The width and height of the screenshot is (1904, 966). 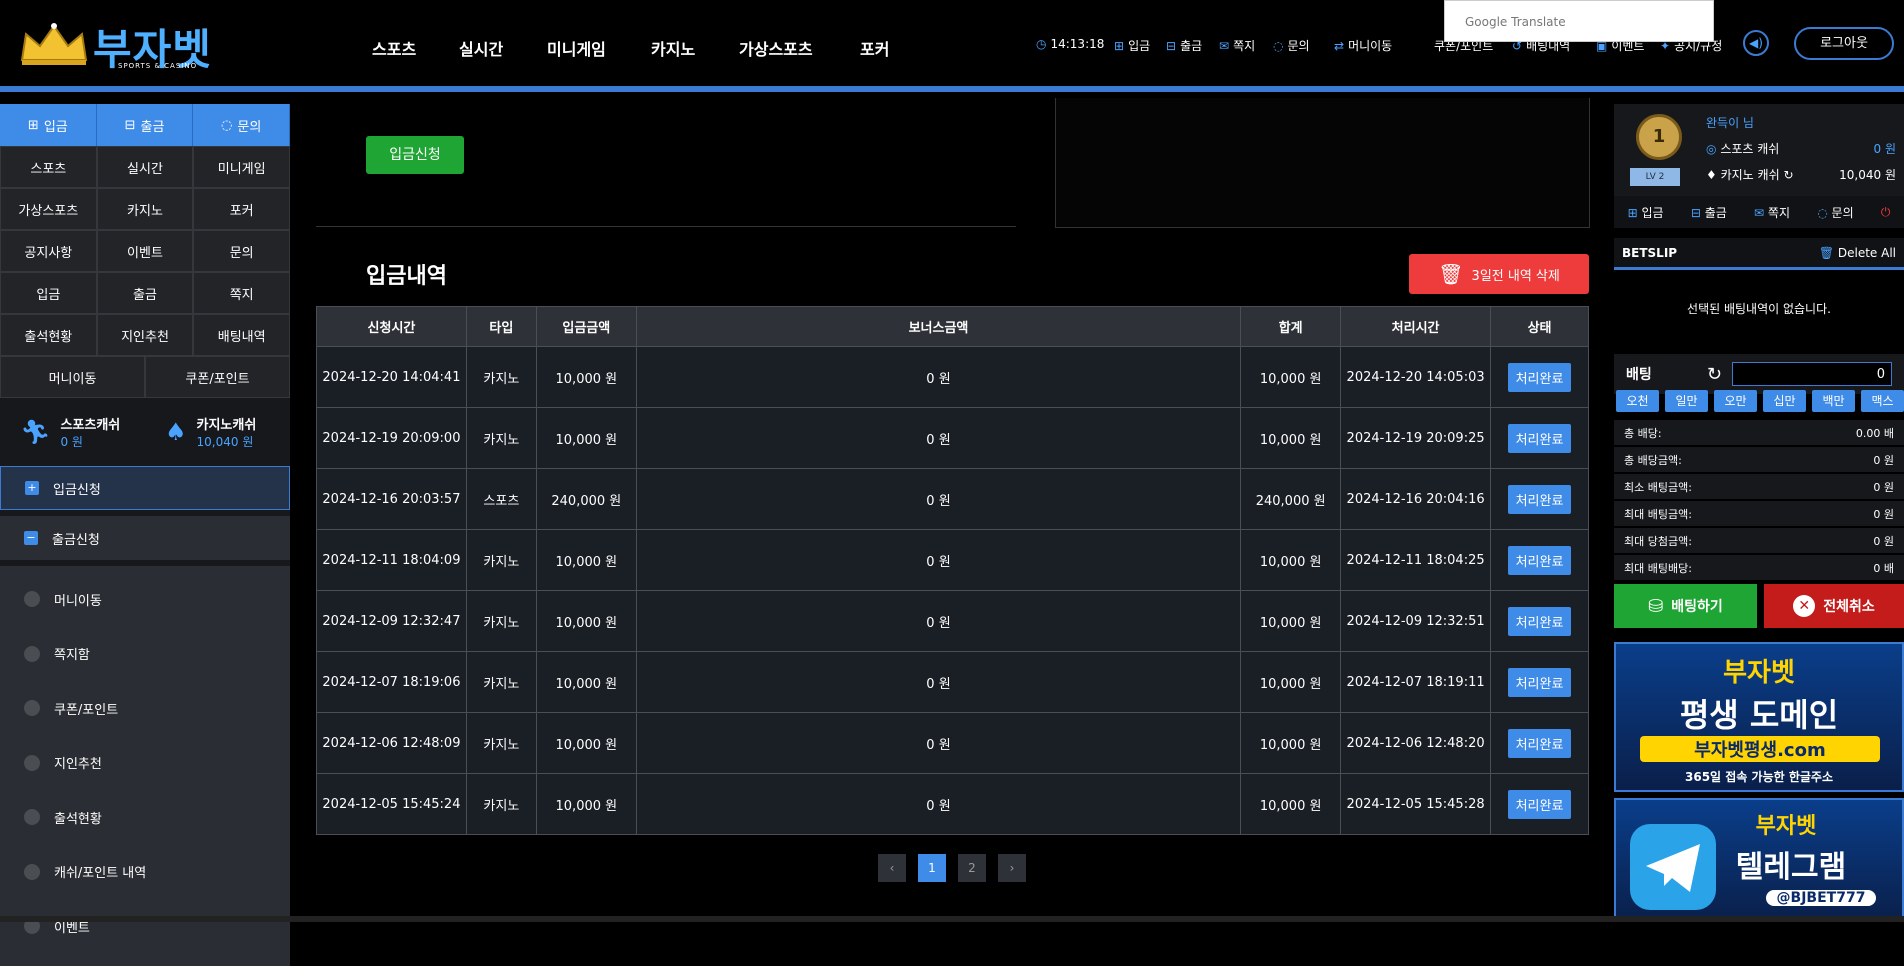 I want to click on menu-deposit: 입금, so click(x=48, y=293).